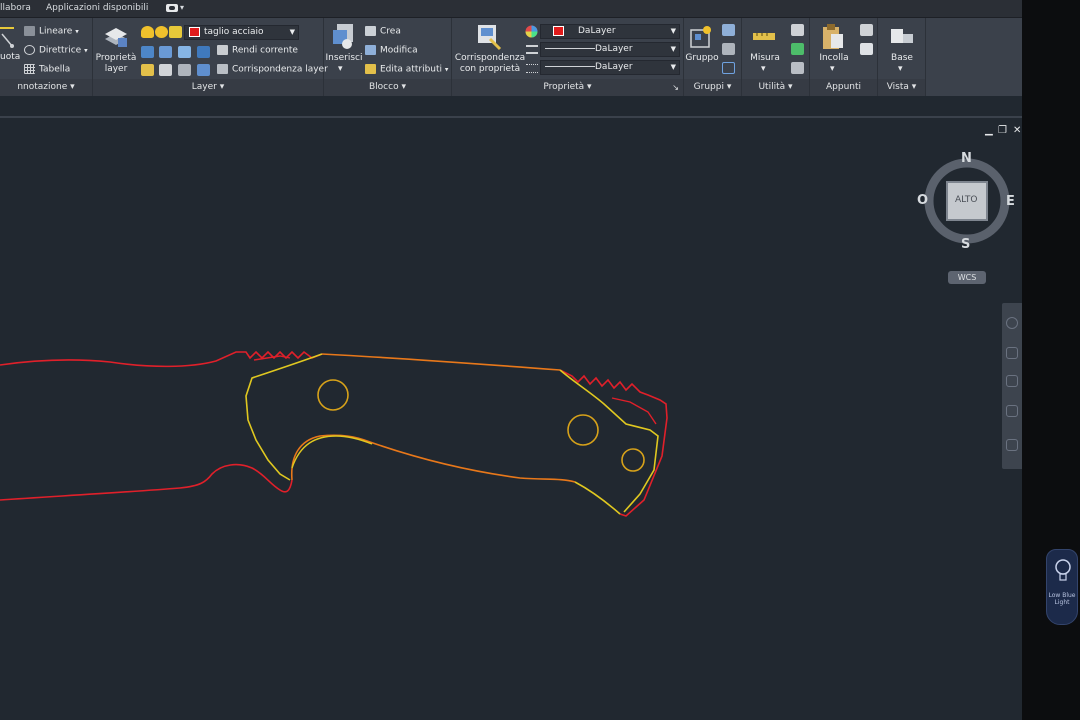 The height and width of the screenshot is (720, 1080). What do you see at coordinates (147, 70) in the screenshot?
I see `layer-off-icon` at bounding box center [147, 70].